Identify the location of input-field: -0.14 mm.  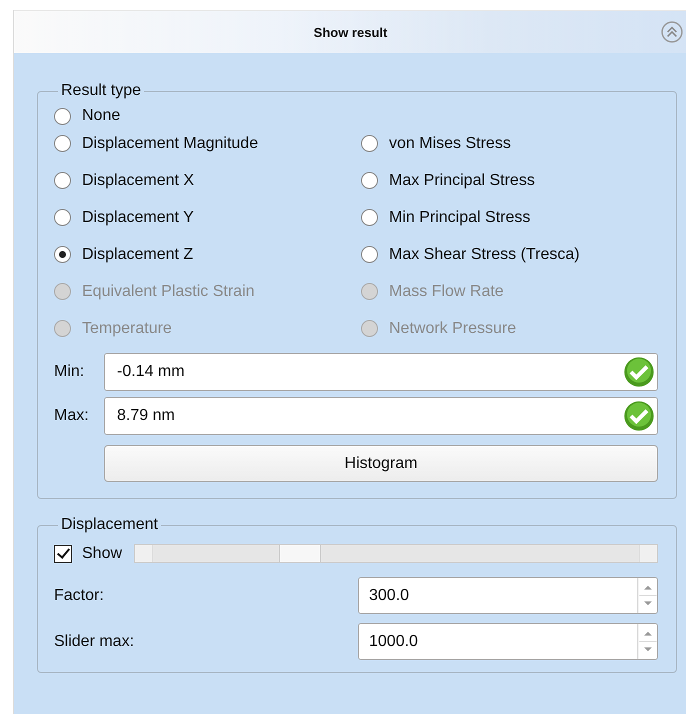
(381, 372).